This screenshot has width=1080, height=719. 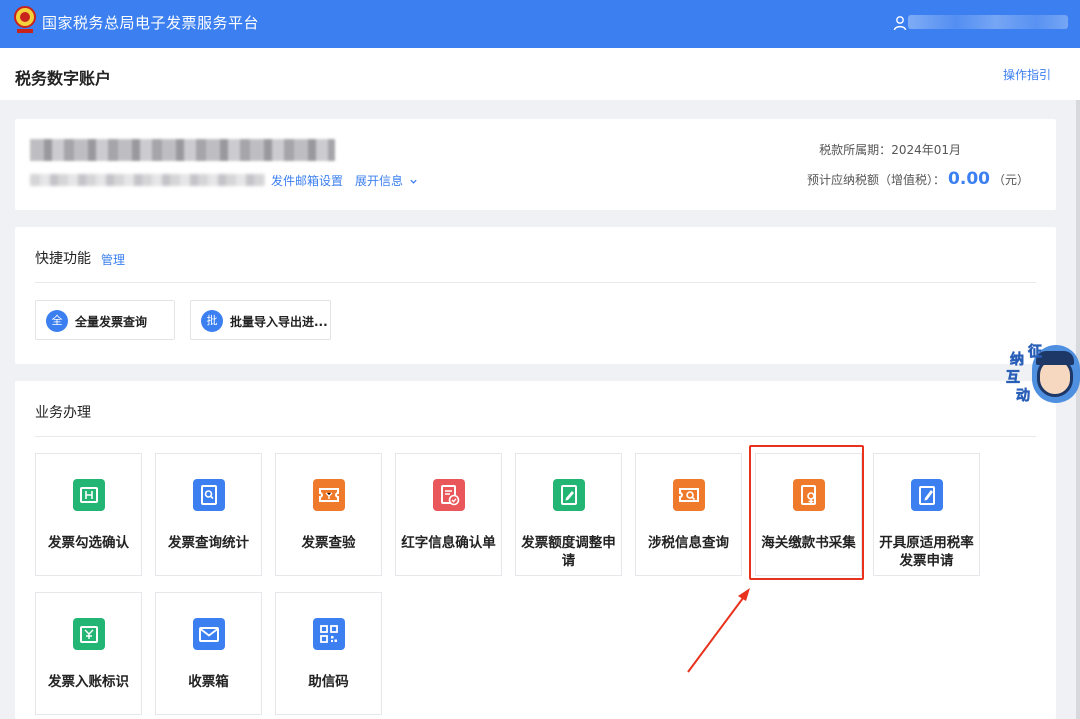 What do you see at coordinates (988, 22) in the screenshot?
I see `user-name-redacted` at bounding box center [988, 22].